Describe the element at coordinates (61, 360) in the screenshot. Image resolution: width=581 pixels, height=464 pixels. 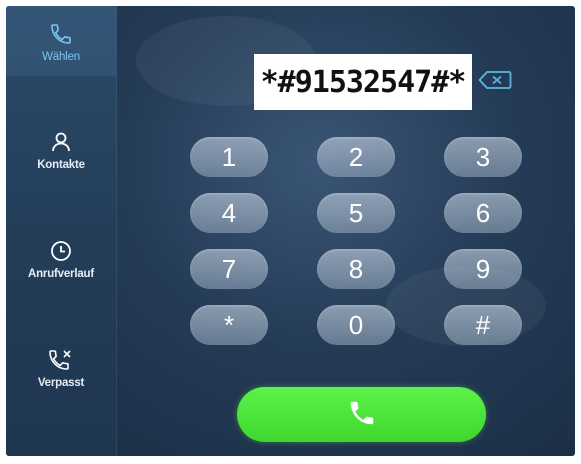
I see `missed-call-icon` at that location.